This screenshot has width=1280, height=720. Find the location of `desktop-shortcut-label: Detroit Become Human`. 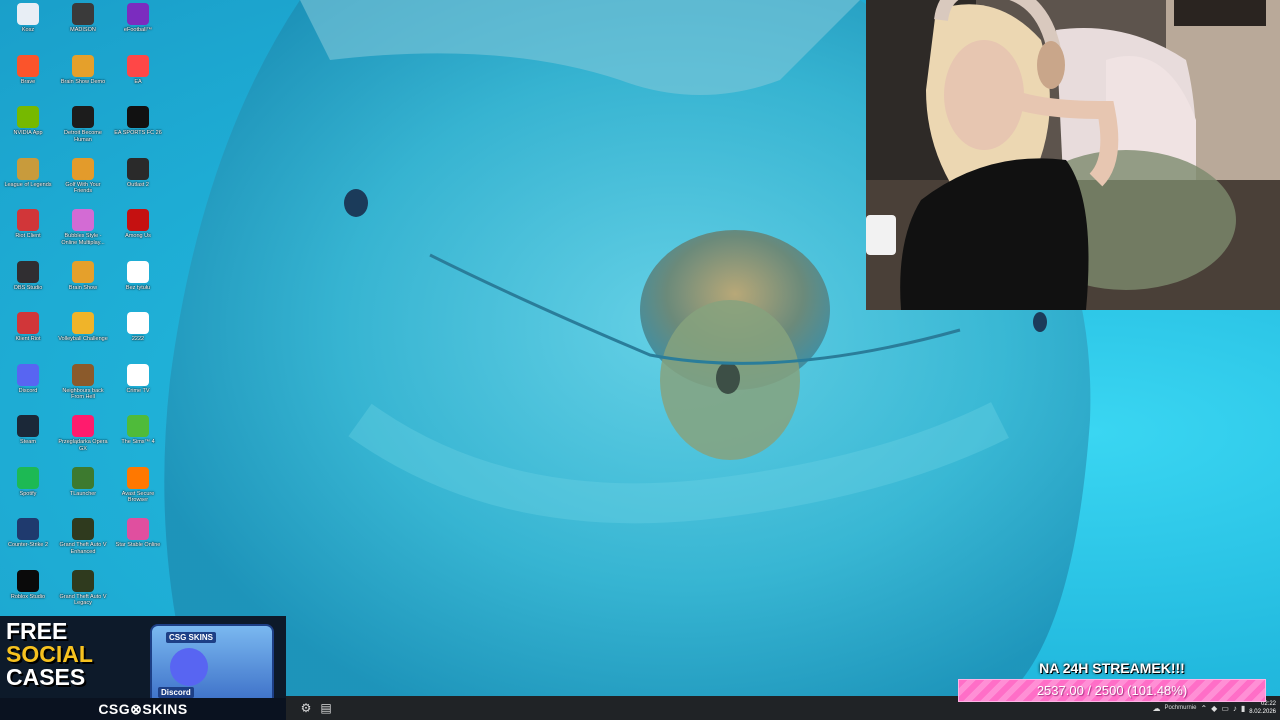

desktop-shortcut-label: Detroit Become Human is located at coordinates (83, 136).